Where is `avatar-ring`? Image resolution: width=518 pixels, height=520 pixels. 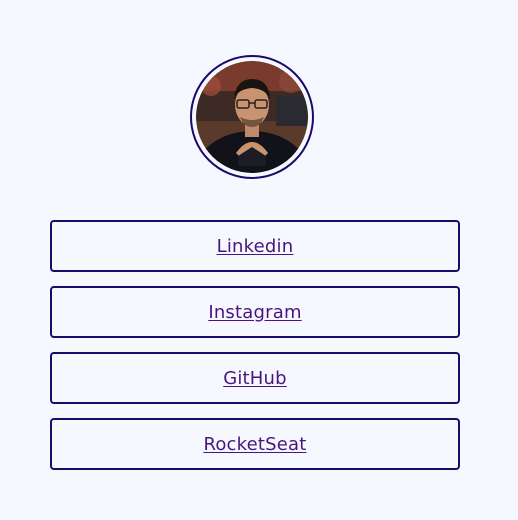
avatar-ring is located at coordinates (252, 117).